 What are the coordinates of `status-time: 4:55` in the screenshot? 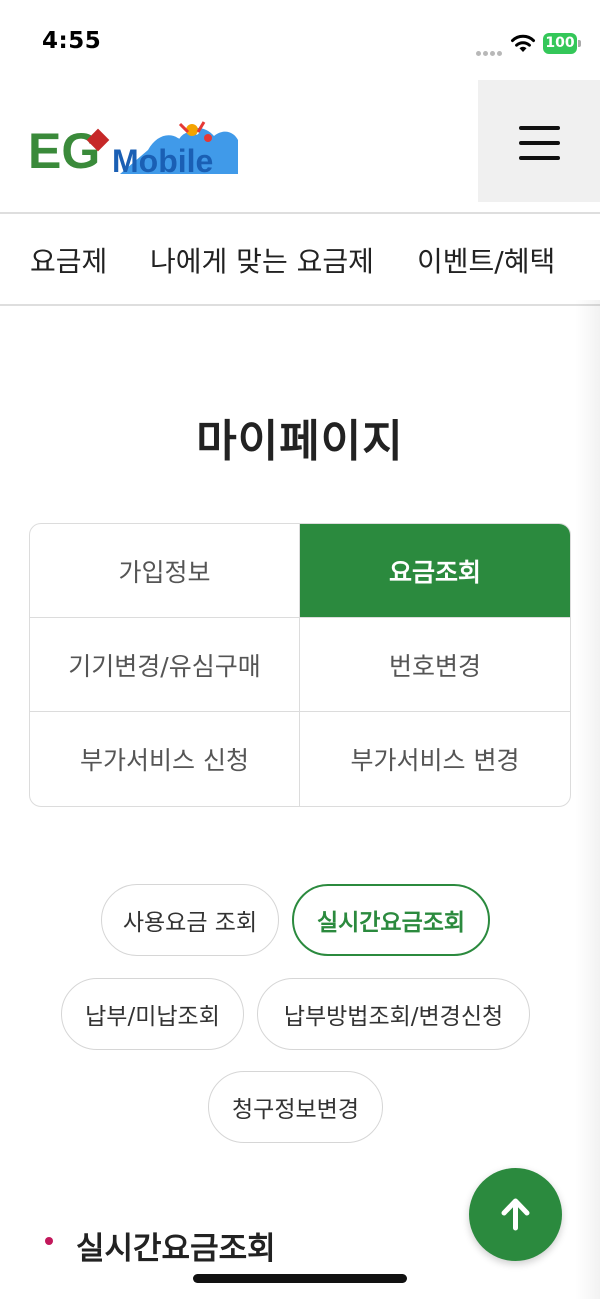 It's located at (72, 41).